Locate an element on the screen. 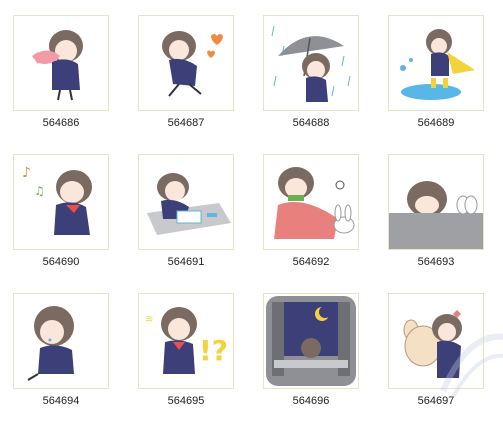 The width and height of the screenshot is (503, 421). sticker-id-label: 564691 is located at coordinates (186, 262).